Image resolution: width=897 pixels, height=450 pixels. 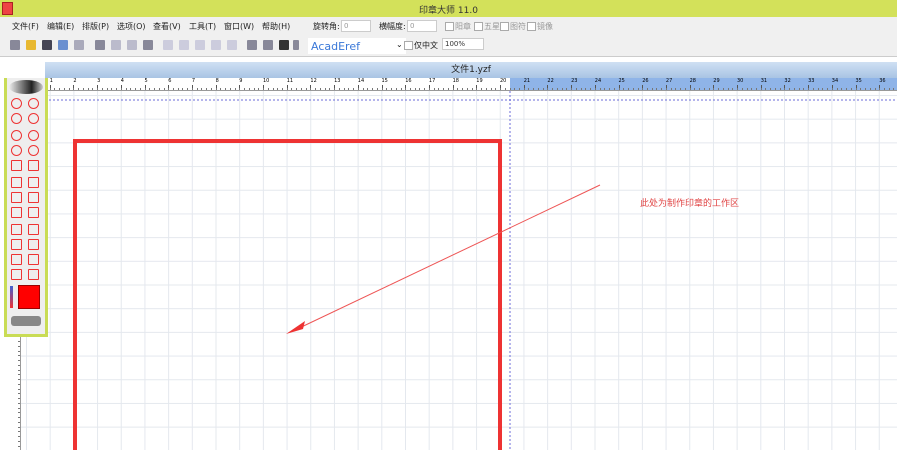 What do you see at coordinates (26, 321) in the screenshot?
I see `tool-switch-icon` at bounding box center [26, 321].